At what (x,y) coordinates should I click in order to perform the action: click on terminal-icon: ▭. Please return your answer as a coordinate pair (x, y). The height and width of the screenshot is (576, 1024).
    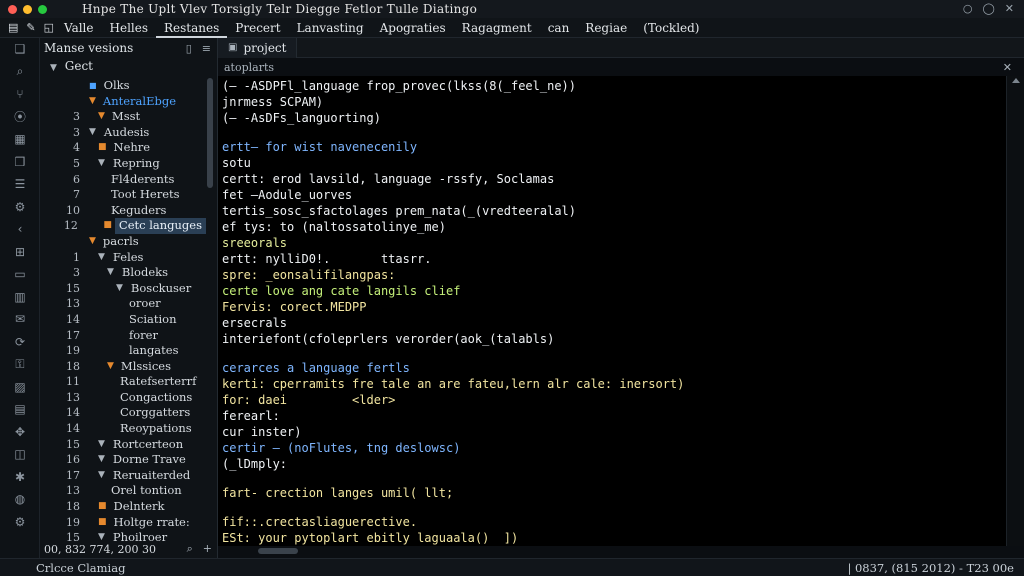
    Looking at the image, I should click on (20, 274).